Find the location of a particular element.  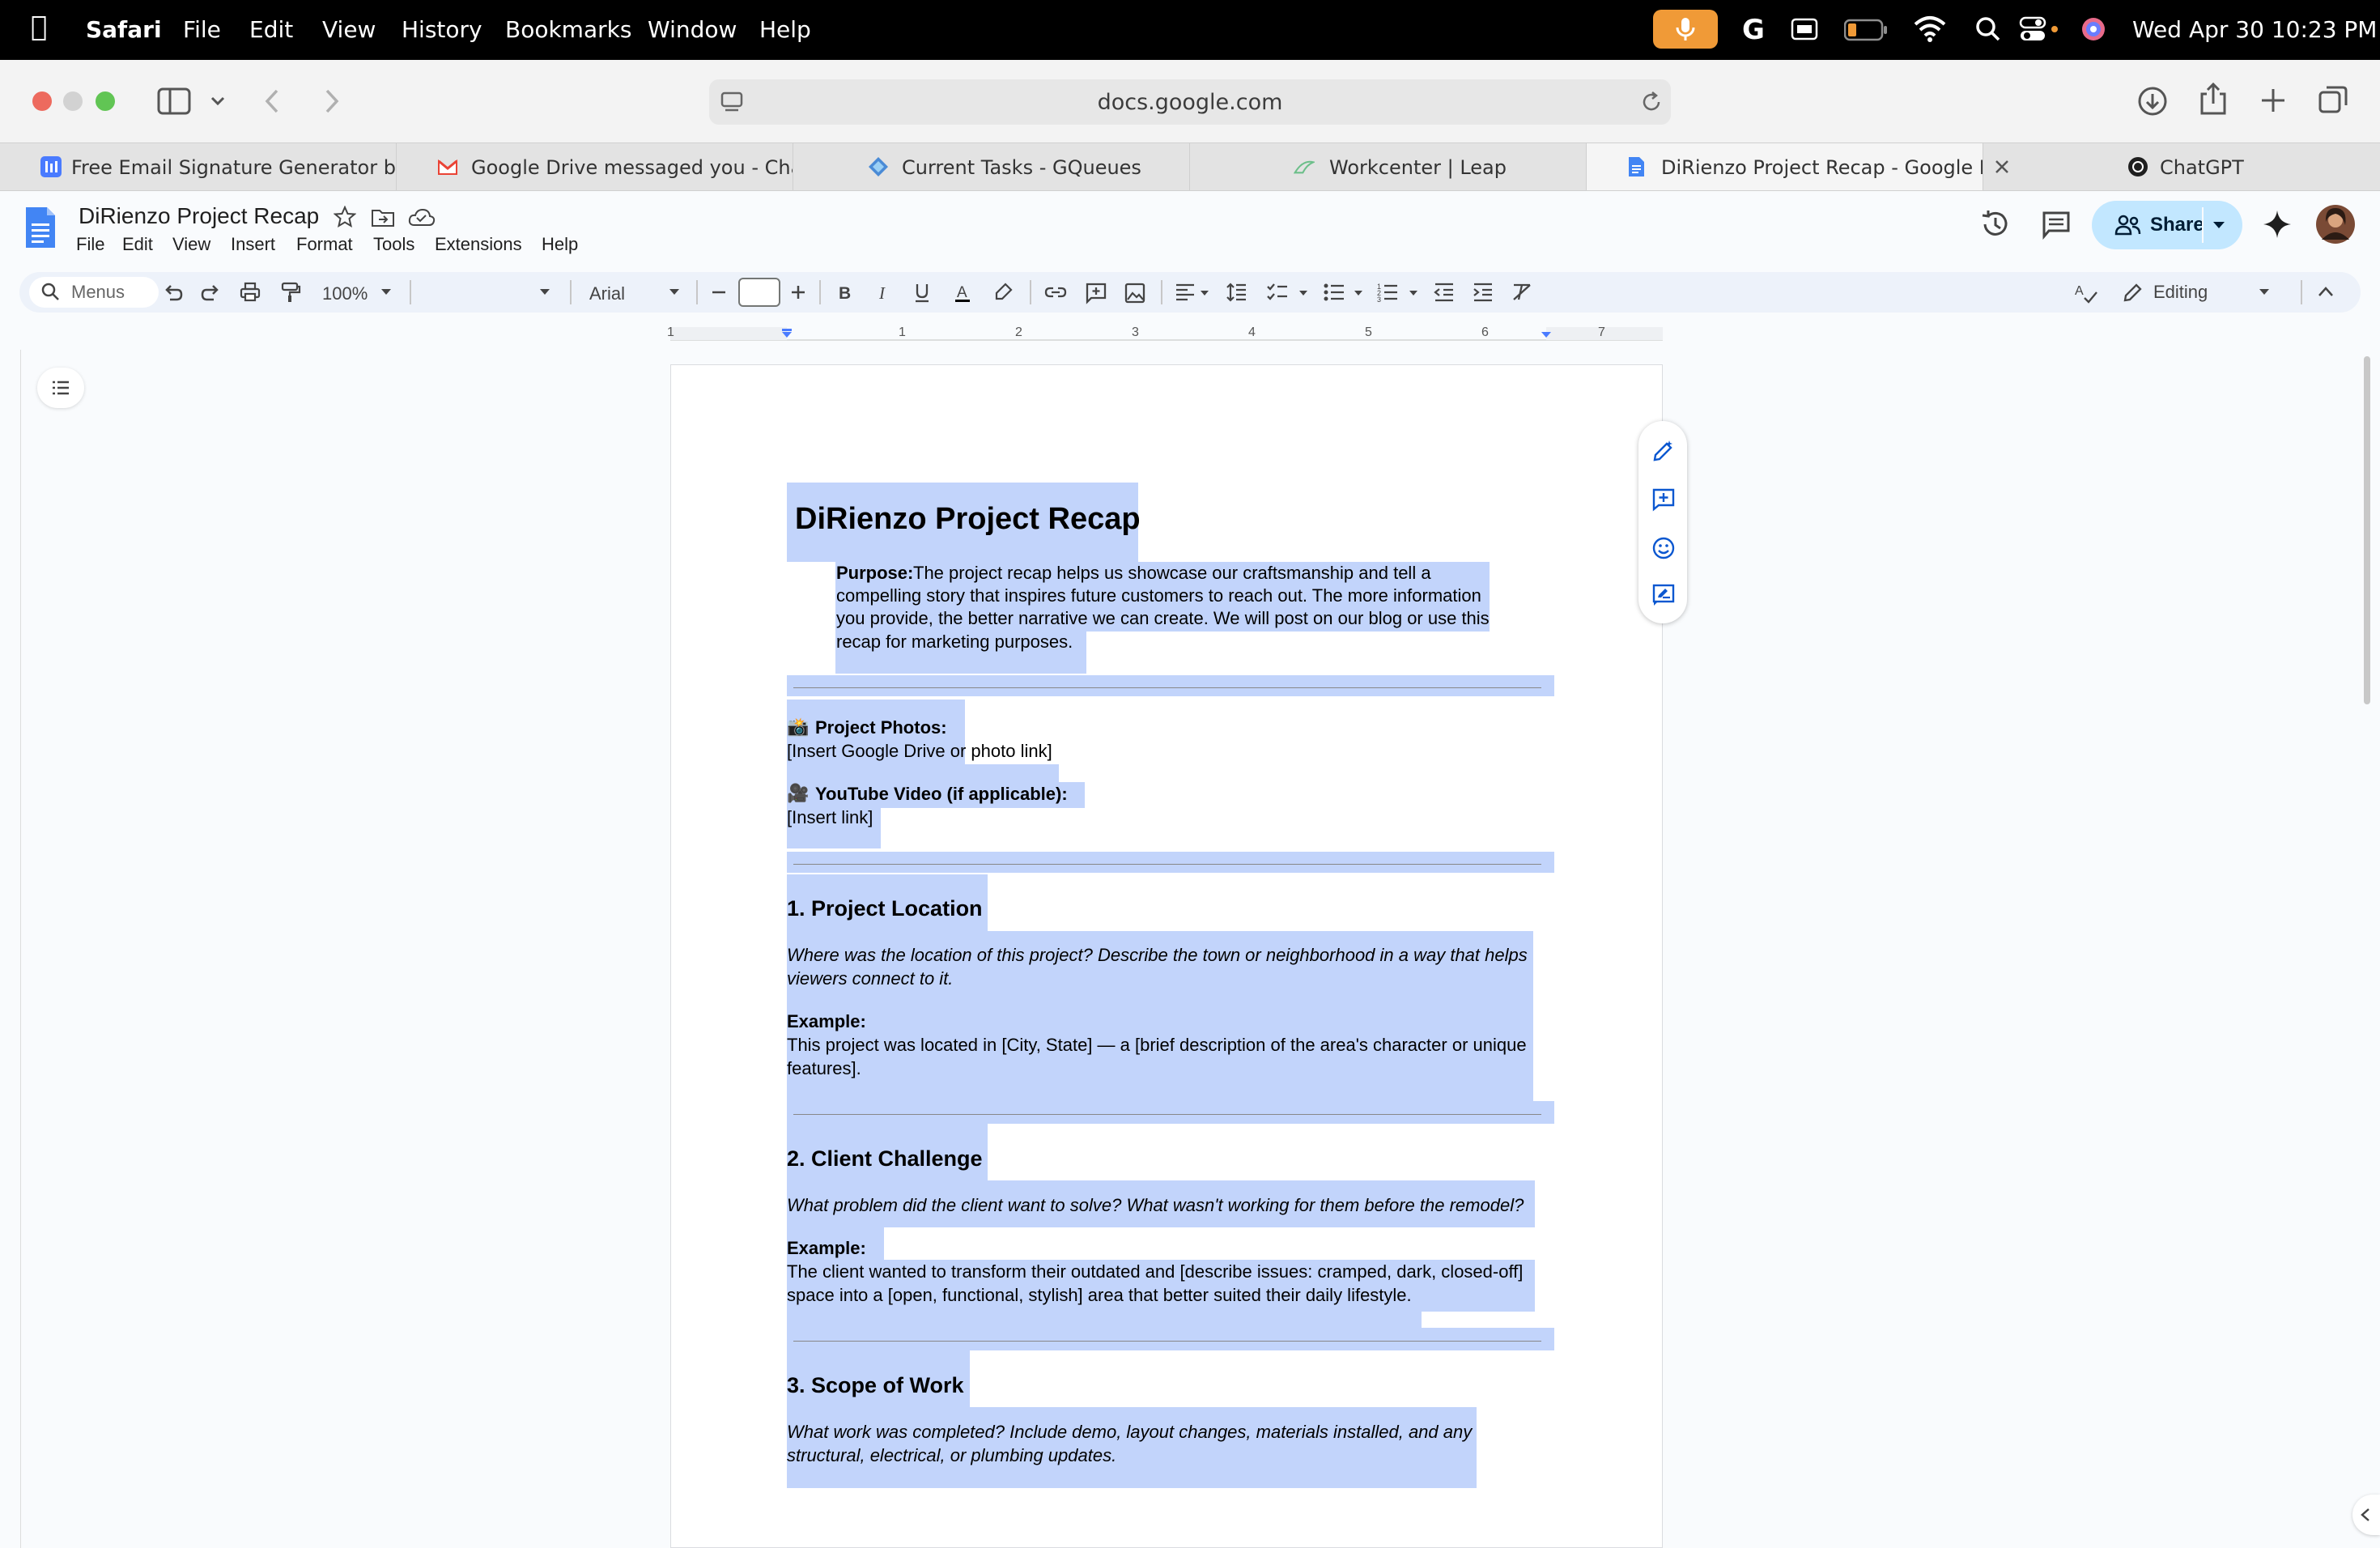

docs-menu-extensions: Extensions is located at coordinates (479, 244).